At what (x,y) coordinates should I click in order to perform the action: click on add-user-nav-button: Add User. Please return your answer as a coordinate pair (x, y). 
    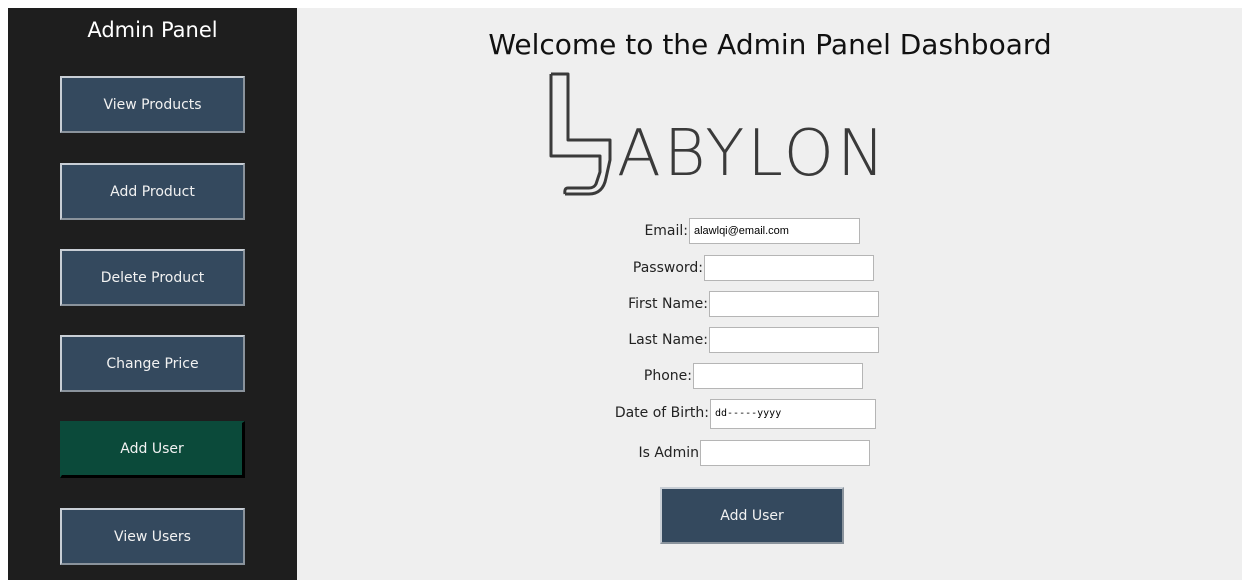
    Looking at the image, I should click on (152, 449).